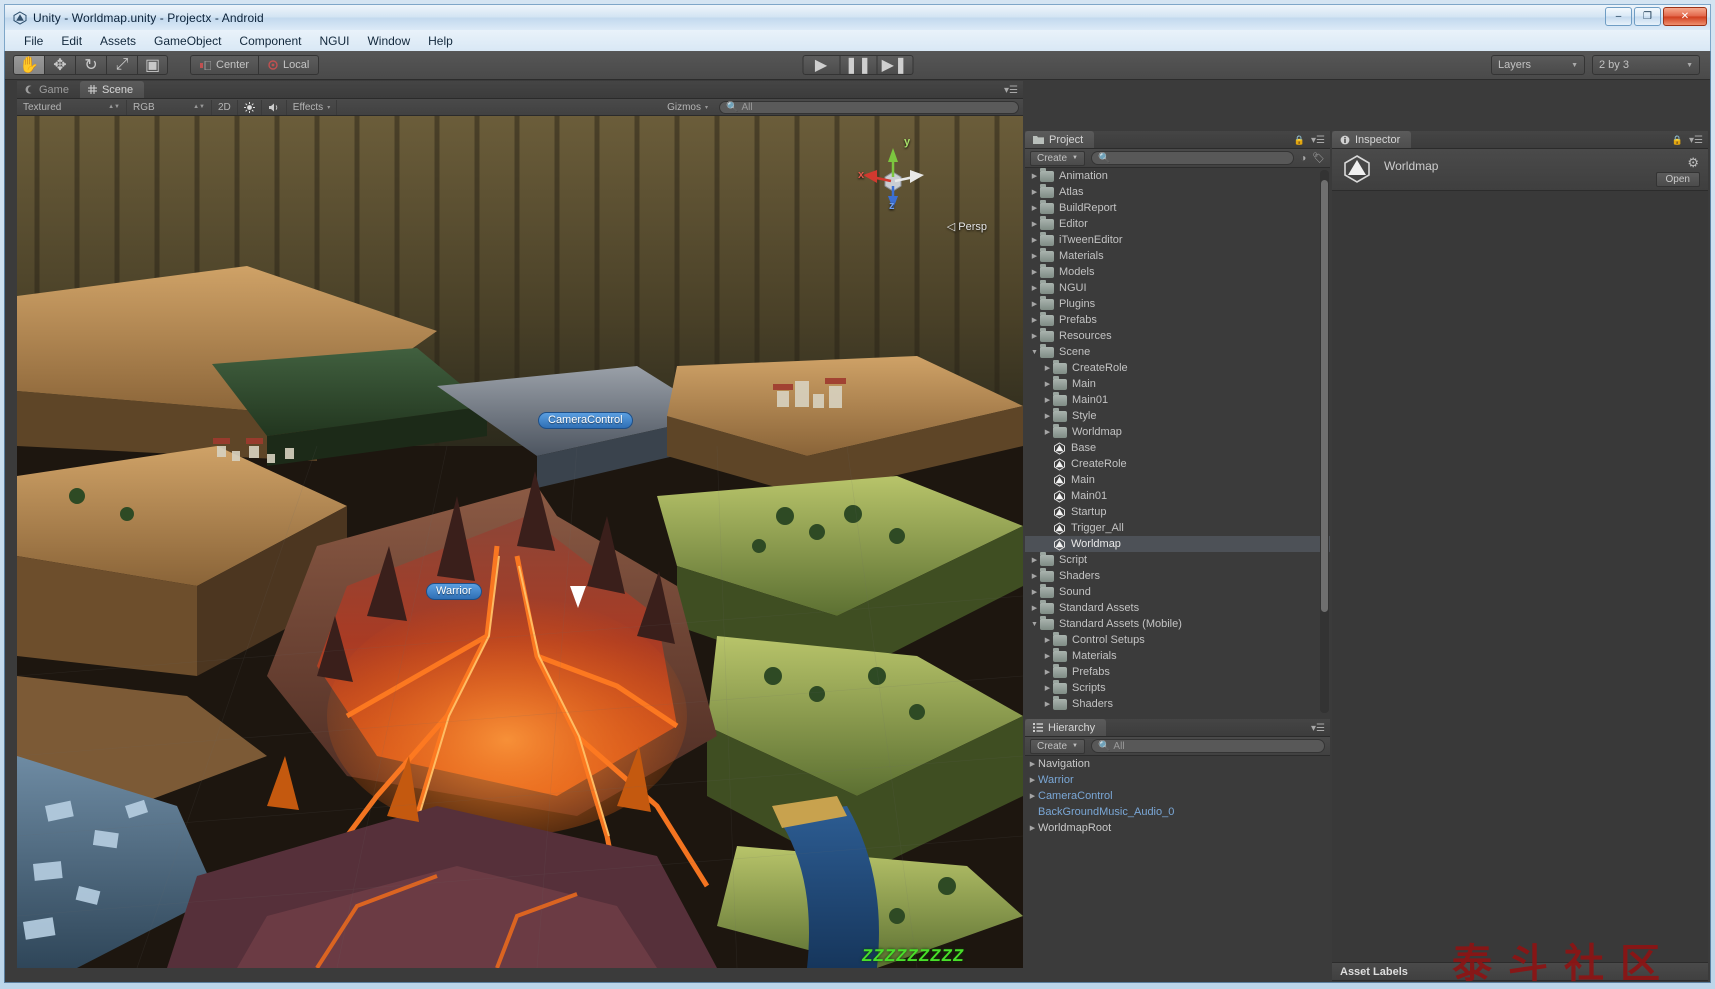 This screenshot has height=989, width=1715. I want to click on rect-tool: ▣, so click(152, 65).